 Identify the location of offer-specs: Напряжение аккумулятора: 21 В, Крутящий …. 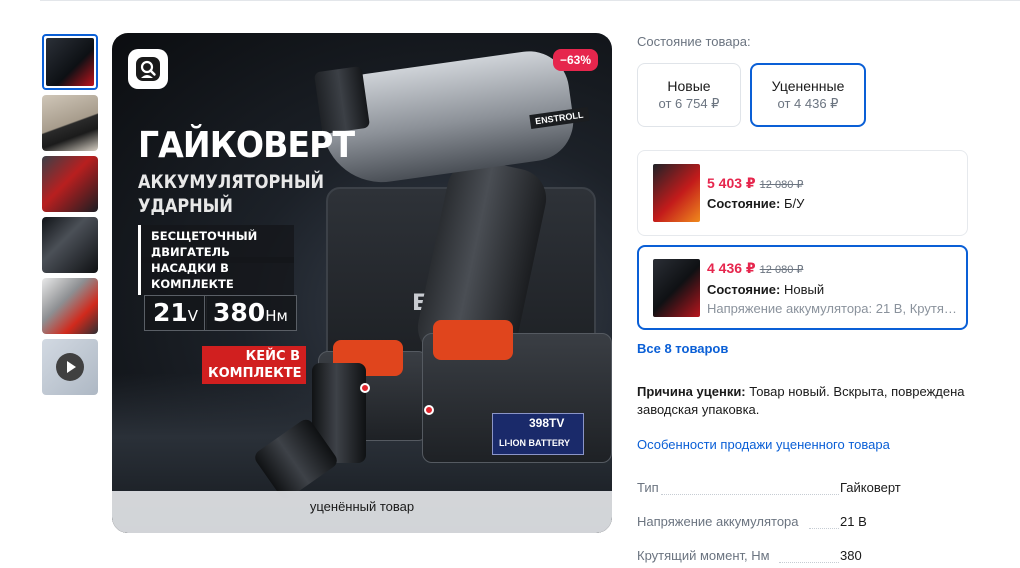
(834, 308).